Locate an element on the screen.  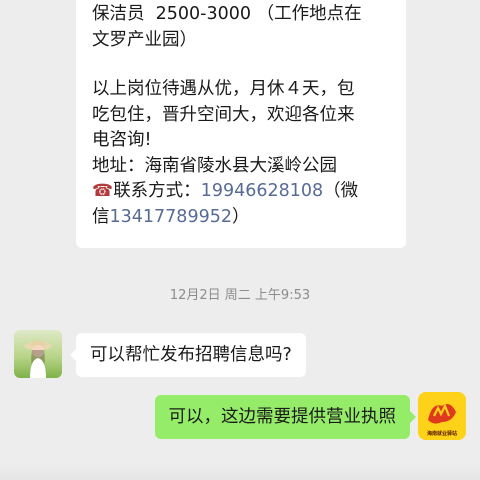
wechat-line: 信13417789952） is located at coordinates (242, 218).